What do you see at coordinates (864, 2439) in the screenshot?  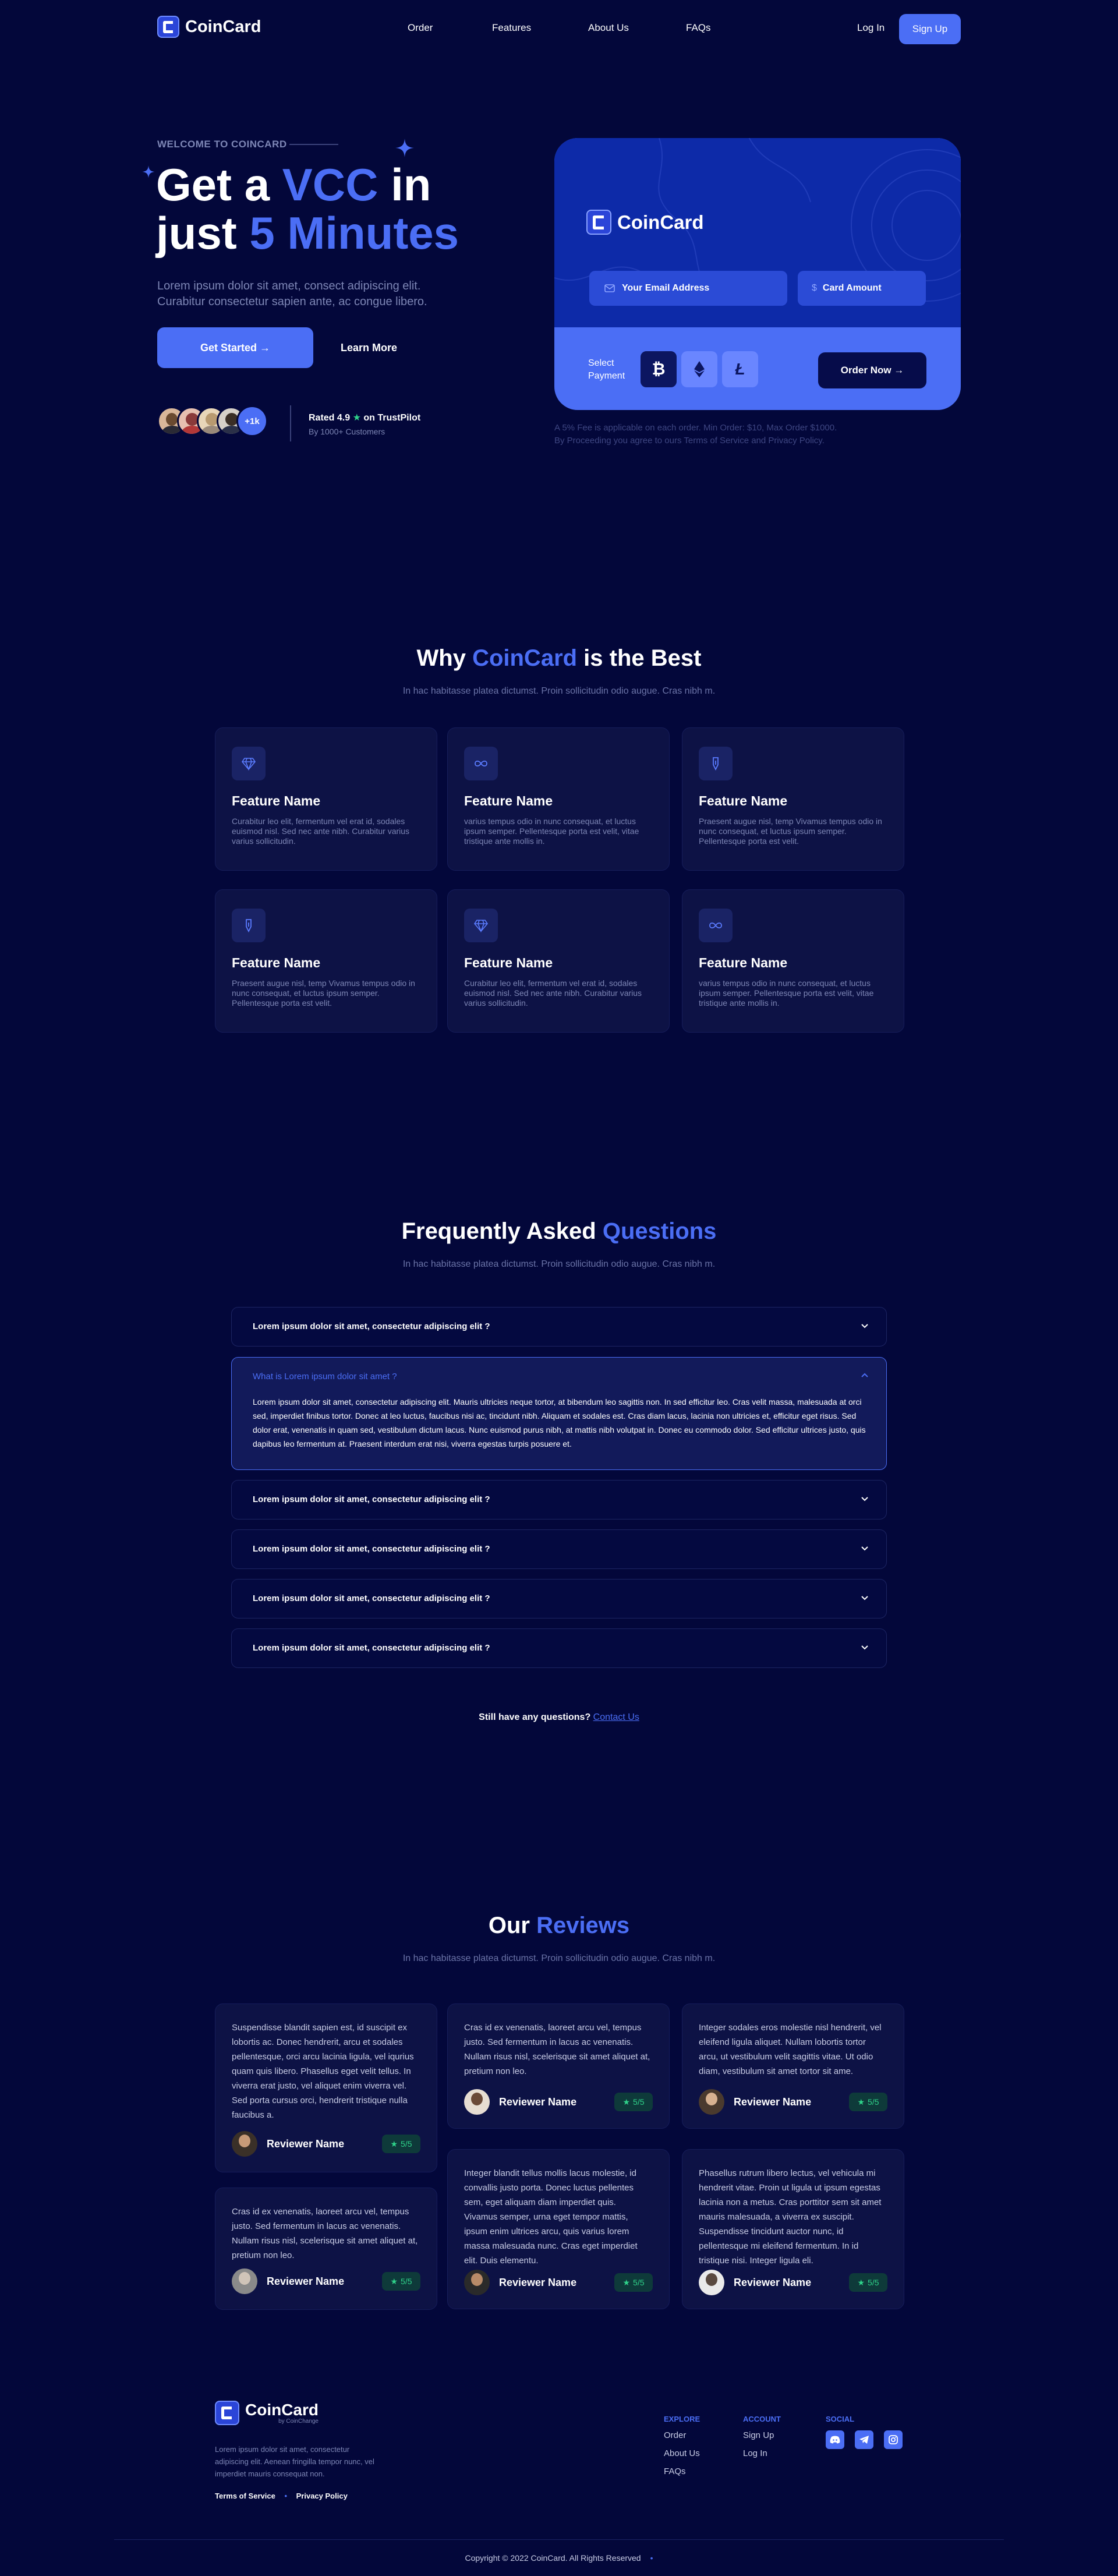 I see `telegram-icon` at bounding box center [864, 2439].